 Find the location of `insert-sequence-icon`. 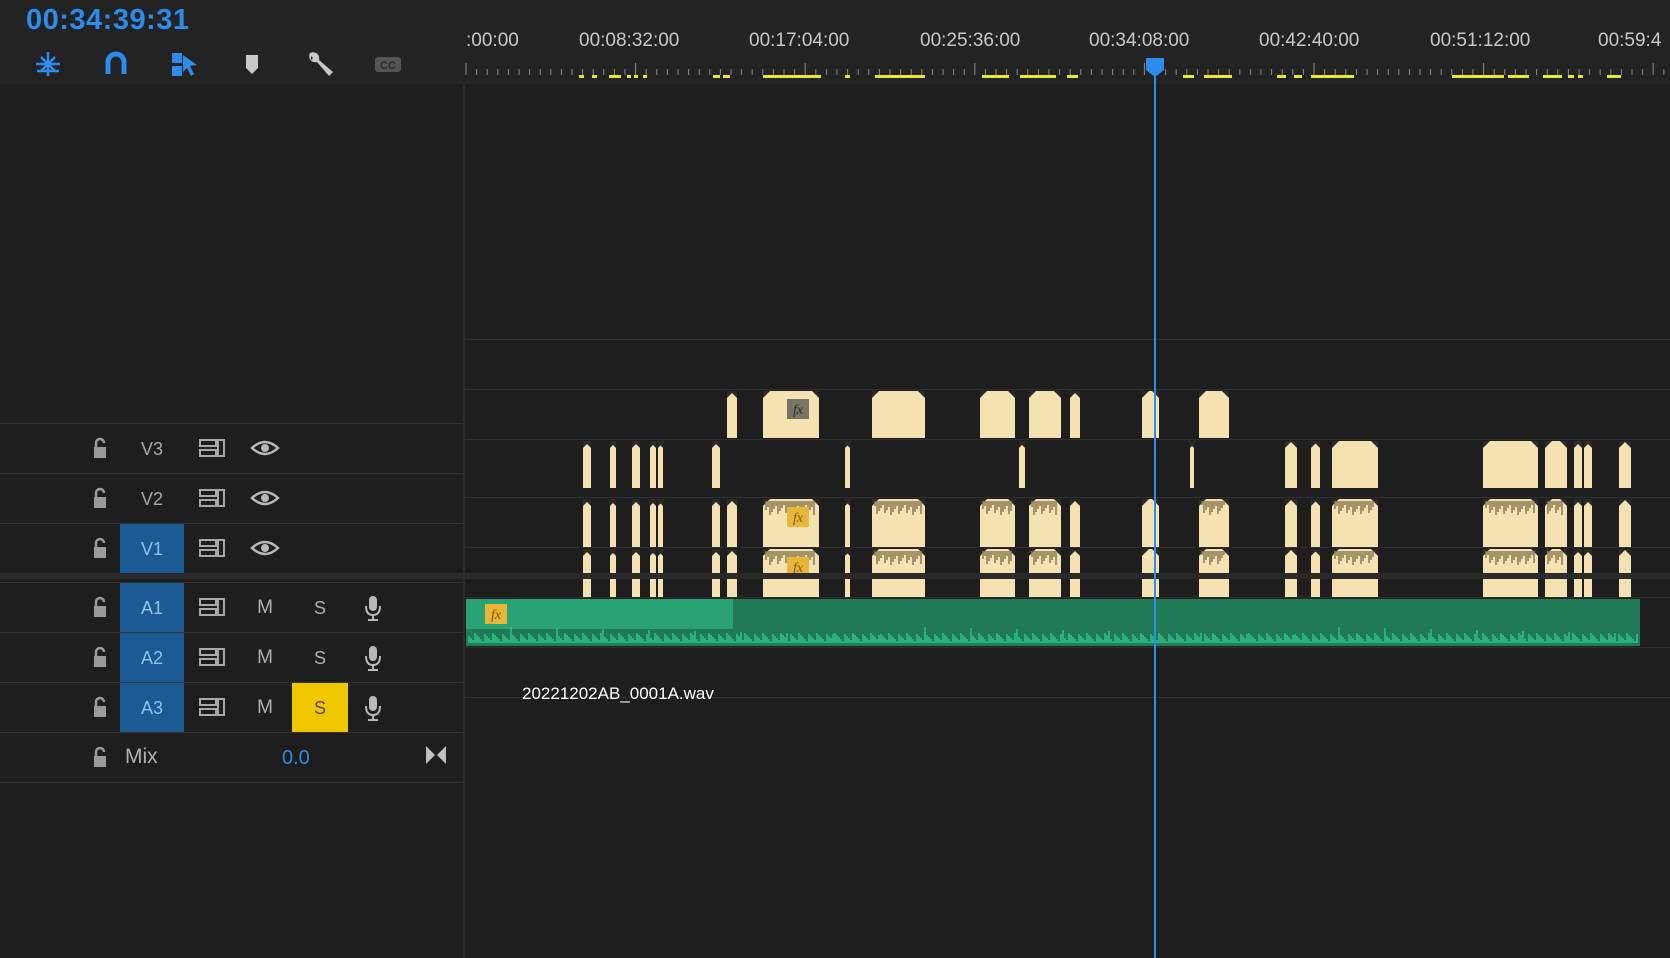

insert-sequence-icon is located at coordinates (48, 64).